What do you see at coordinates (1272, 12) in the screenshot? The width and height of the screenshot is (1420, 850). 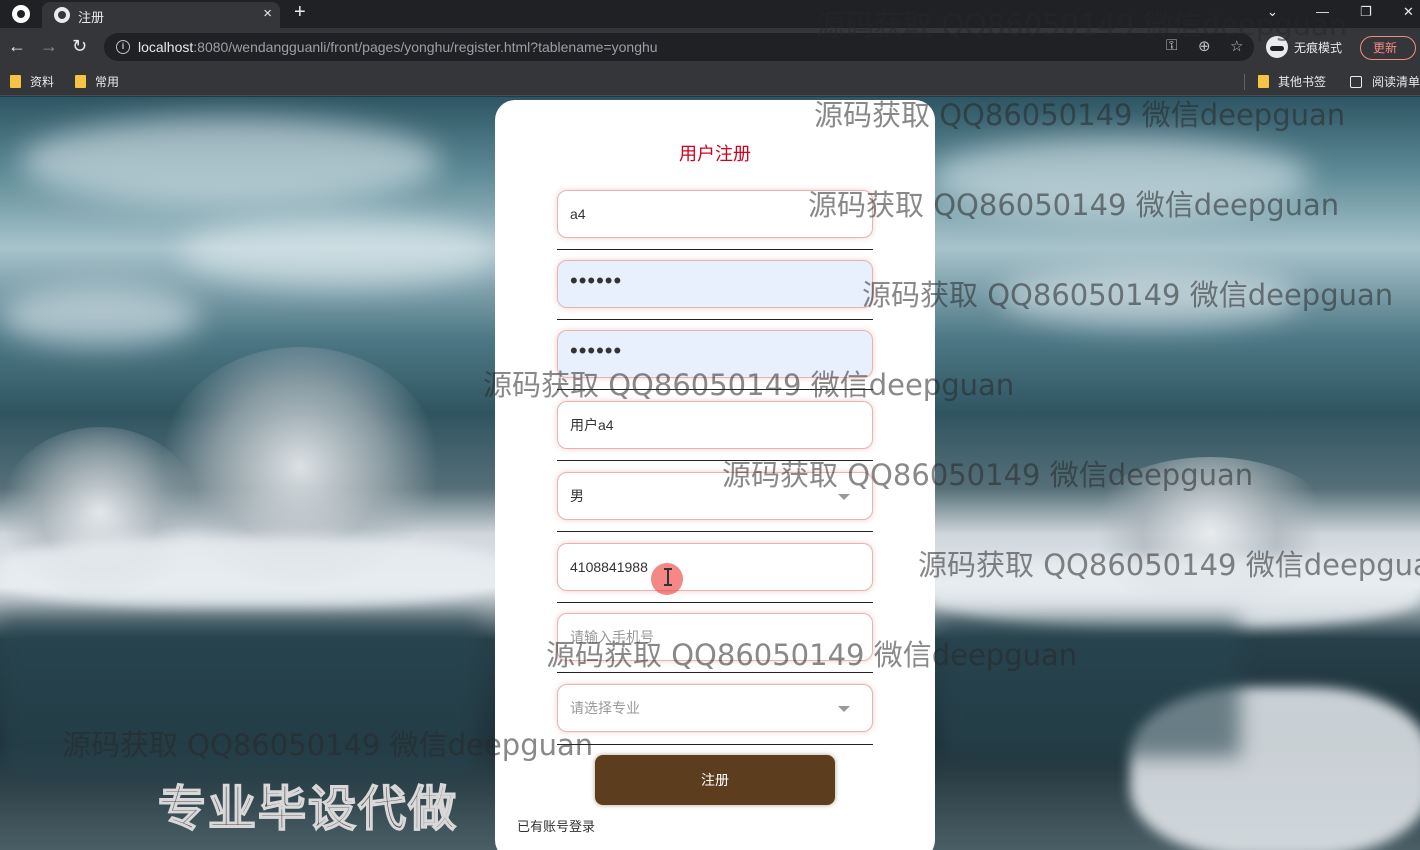 I see `tab-search-icon: ⌄` at bounding box center [1272, 12].